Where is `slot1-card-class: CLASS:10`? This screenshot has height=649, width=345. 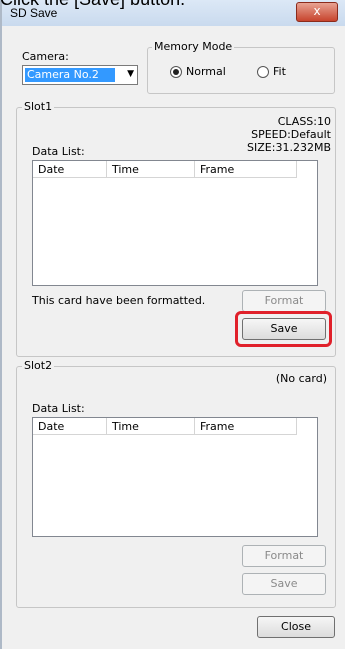
slot1-card-class: CLASS:10 is located at coordinates (304, 121).